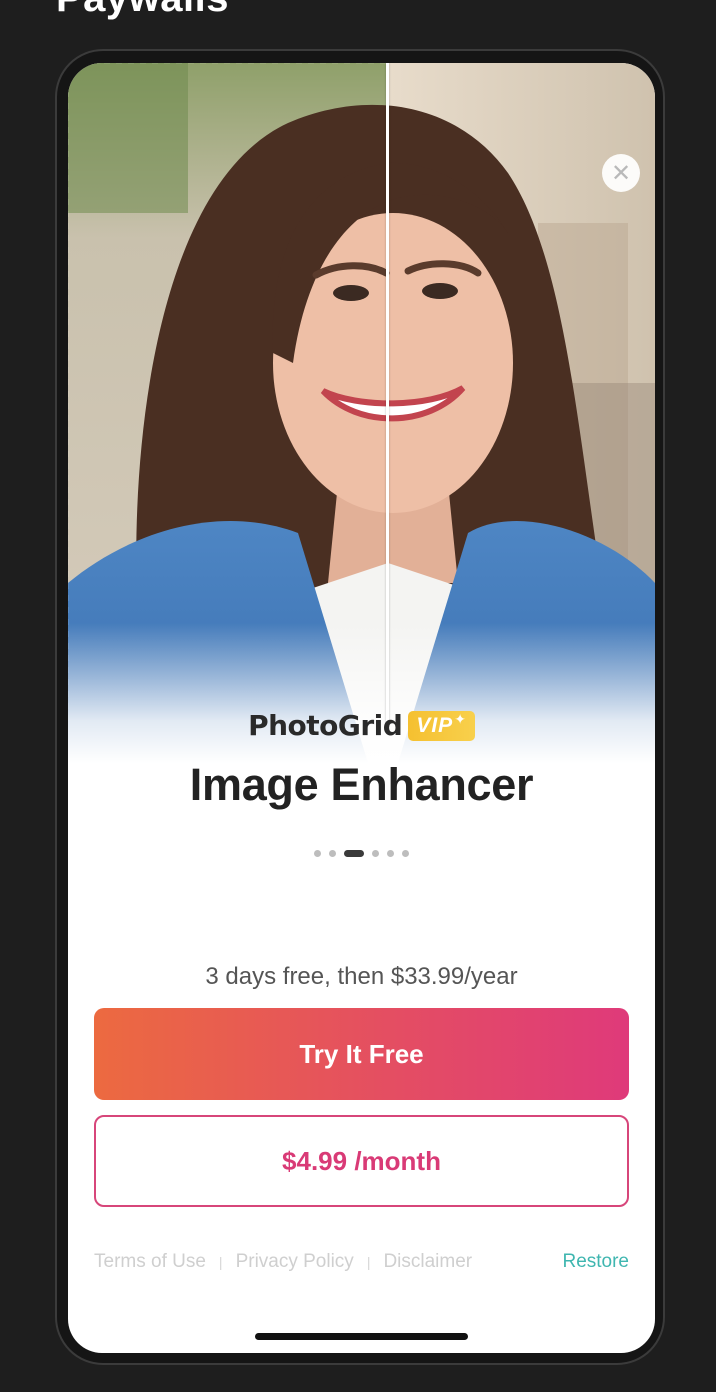 The image size is (716, 1392). I want to click on carousel-pager, so click(361, 853).